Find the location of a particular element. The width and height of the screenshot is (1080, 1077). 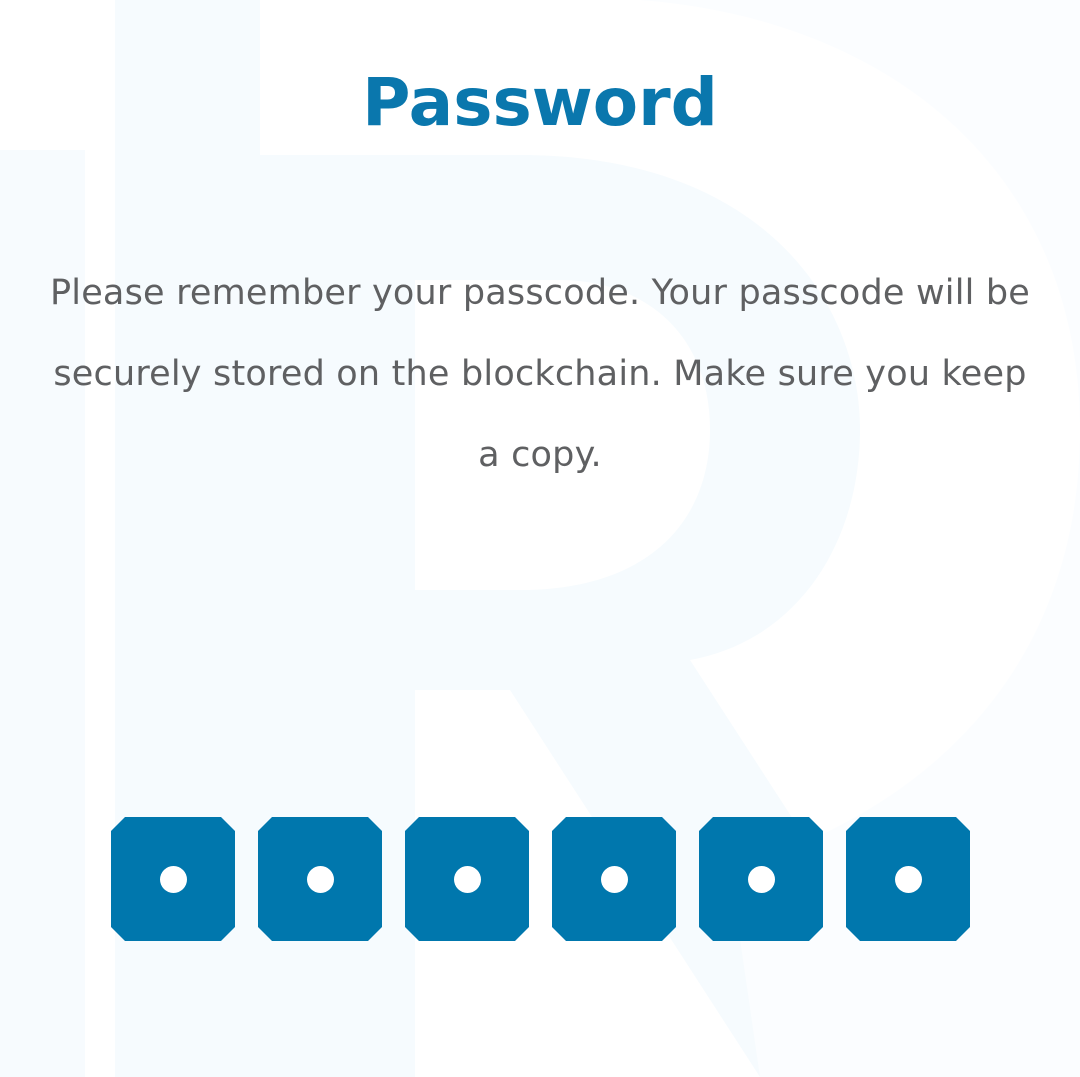

page-title: Password is located at coordinates (540, 102).